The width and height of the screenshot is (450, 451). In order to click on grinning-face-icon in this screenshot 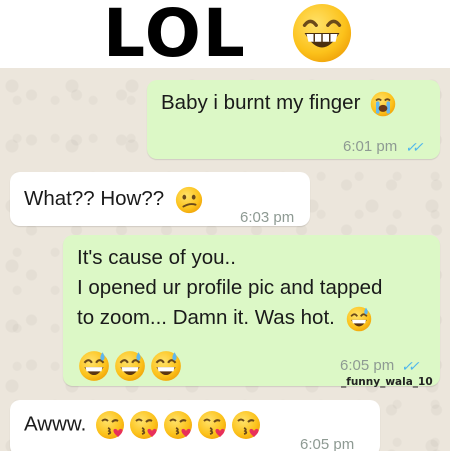, I will do `click(322, 33)`.